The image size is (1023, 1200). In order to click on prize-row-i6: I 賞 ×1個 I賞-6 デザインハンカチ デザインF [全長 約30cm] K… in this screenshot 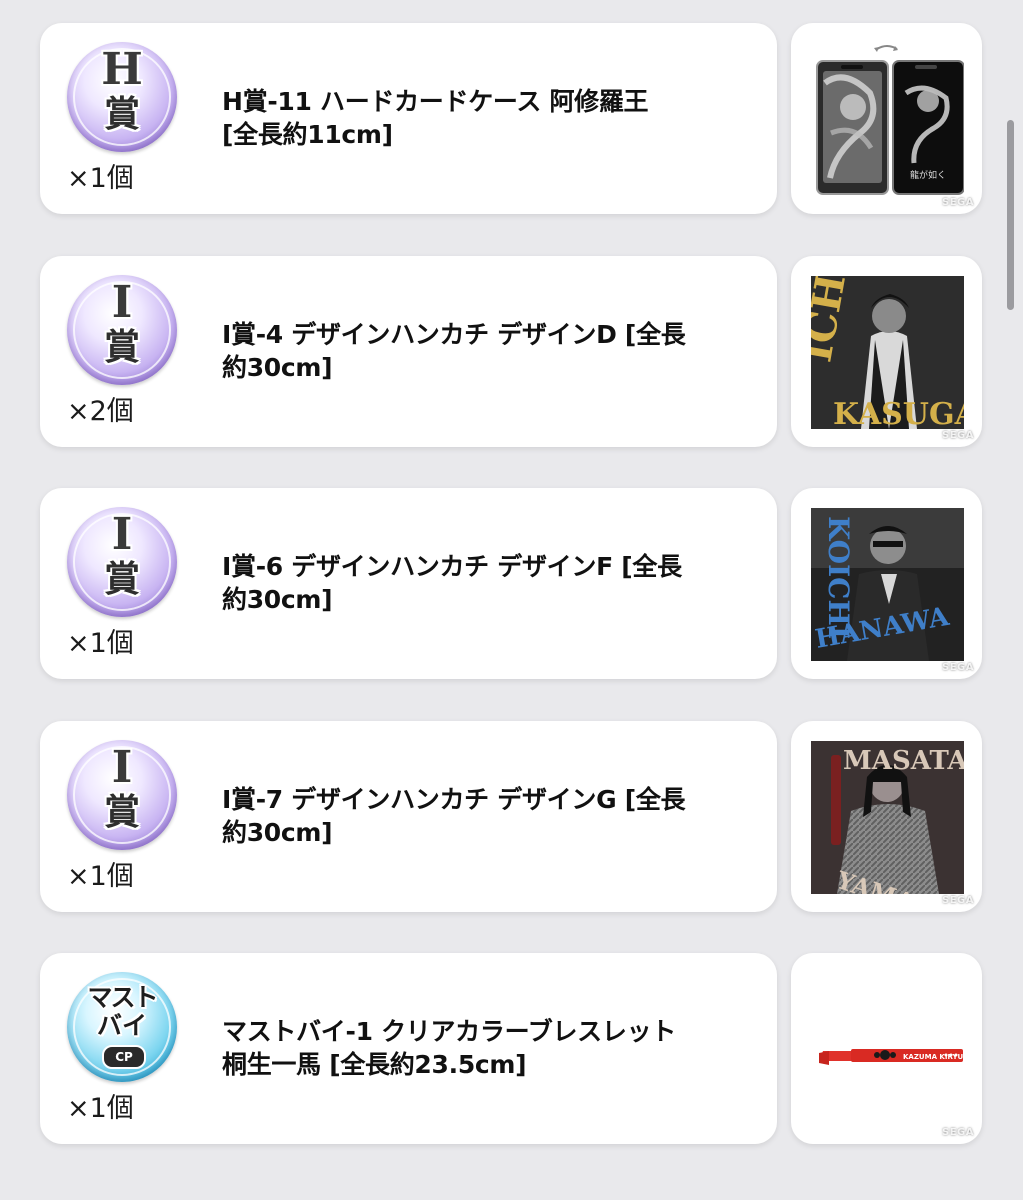, I will do `click(511, 583)`.